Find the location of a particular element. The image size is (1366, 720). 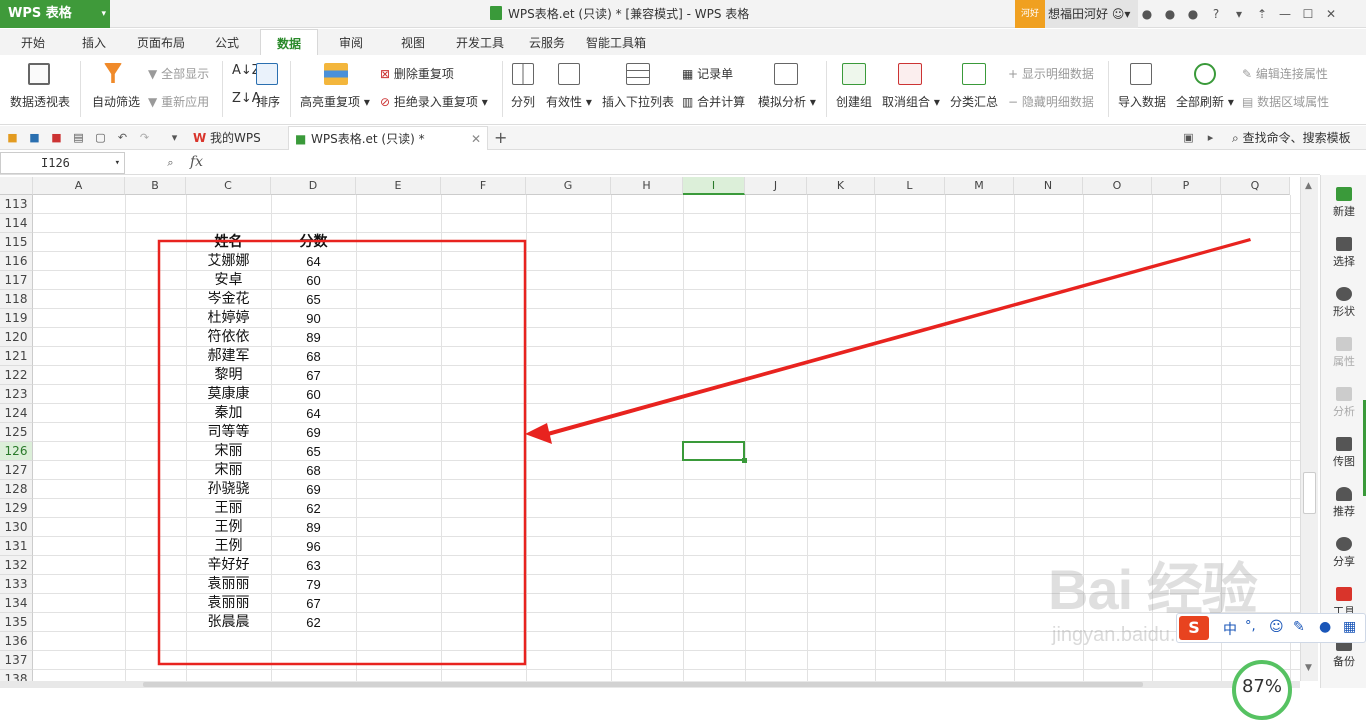

ime-lang-toggle: 中 is located at coordinates (1230, 629).